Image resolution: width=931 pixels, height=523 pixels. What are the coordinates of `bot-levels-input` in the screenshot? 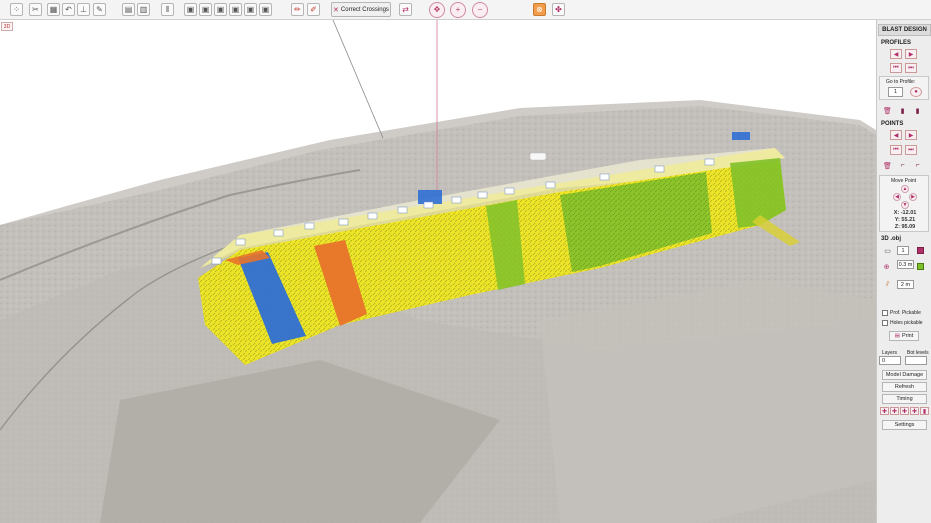 It's located at (916, 360).